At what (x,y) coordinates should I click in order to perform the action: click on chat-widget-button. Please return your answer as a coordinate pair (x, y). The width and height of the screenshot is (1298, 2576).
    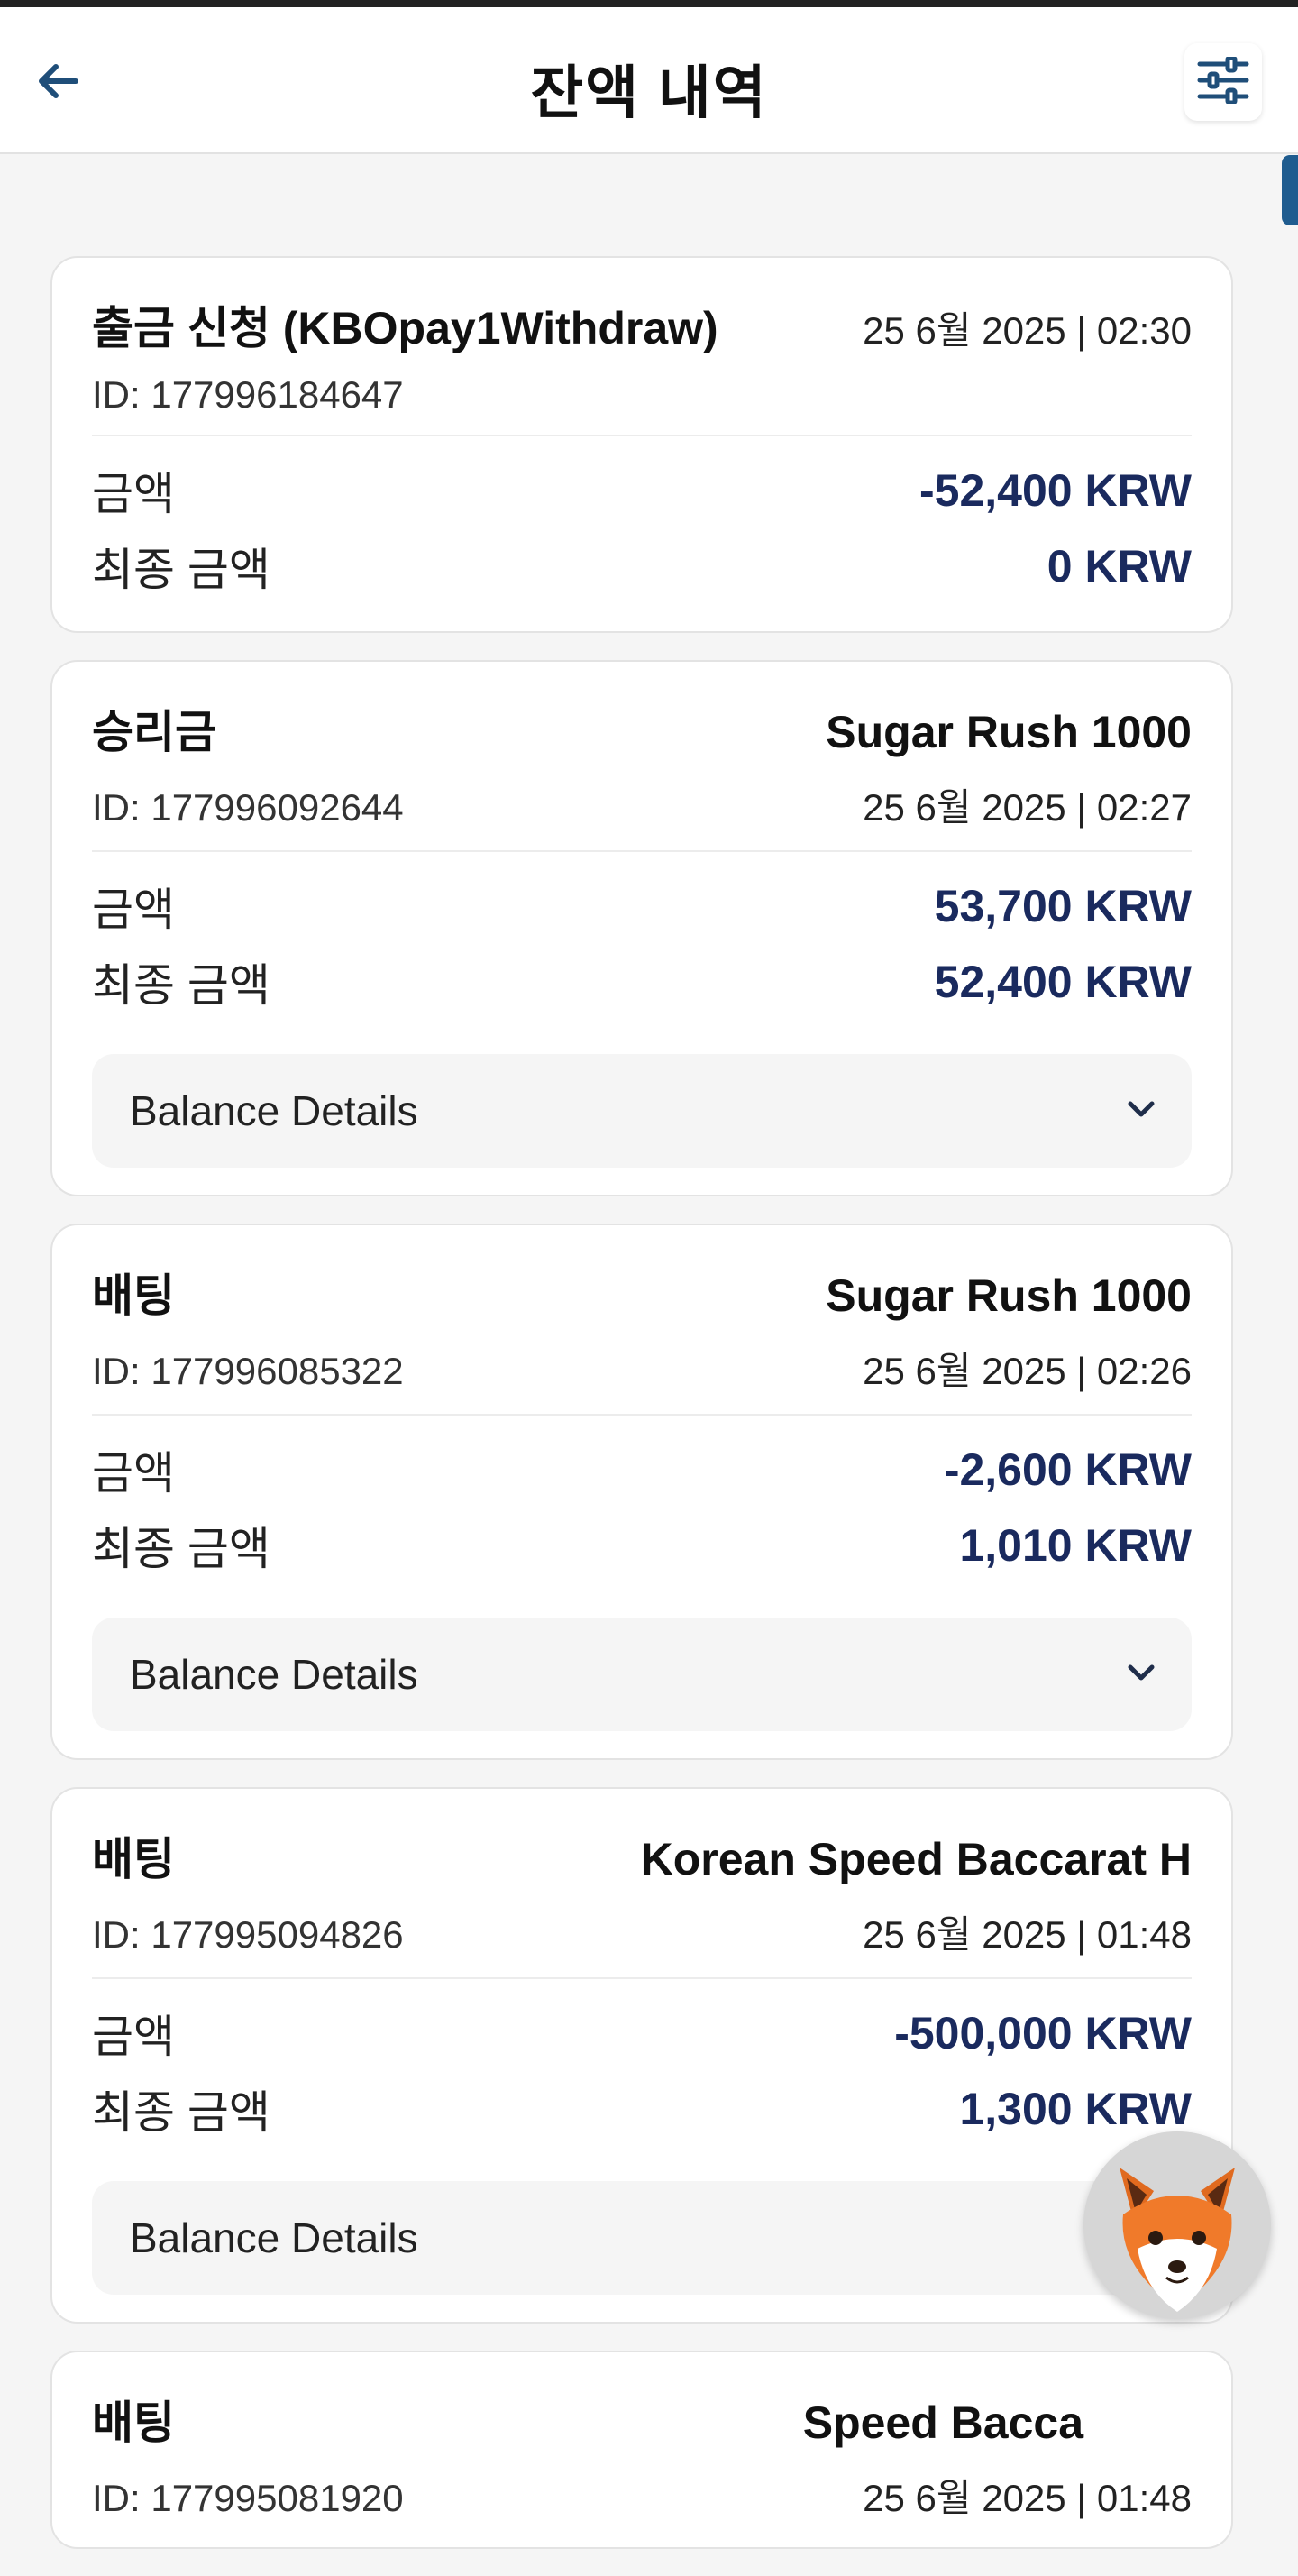
    Looking at the image, I should click on (1177, 2225).